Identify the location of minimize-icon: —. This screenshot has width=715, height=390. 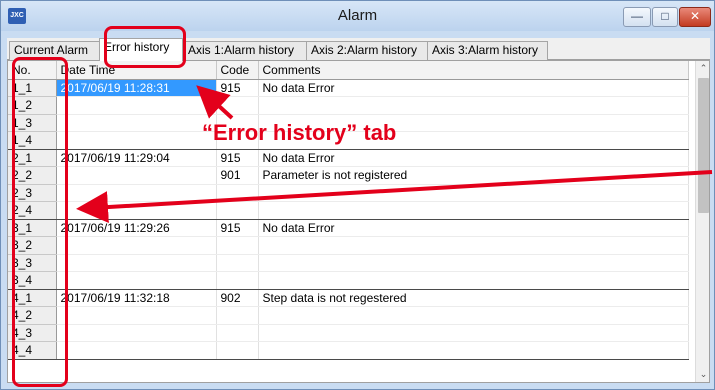
(637, 16).